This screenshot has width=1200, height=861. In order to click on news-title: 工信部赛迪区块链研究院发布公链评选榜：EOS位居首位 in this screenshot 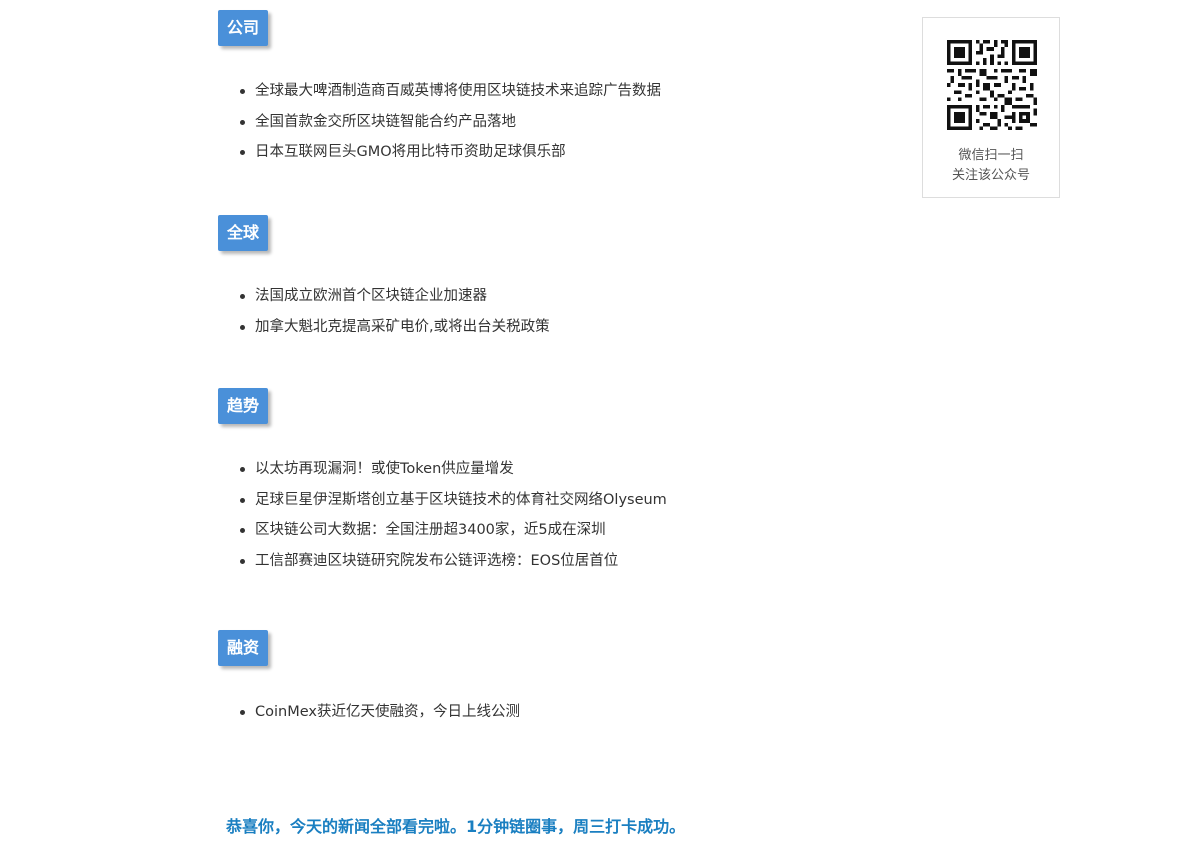, I will do `click(437, 560)`.